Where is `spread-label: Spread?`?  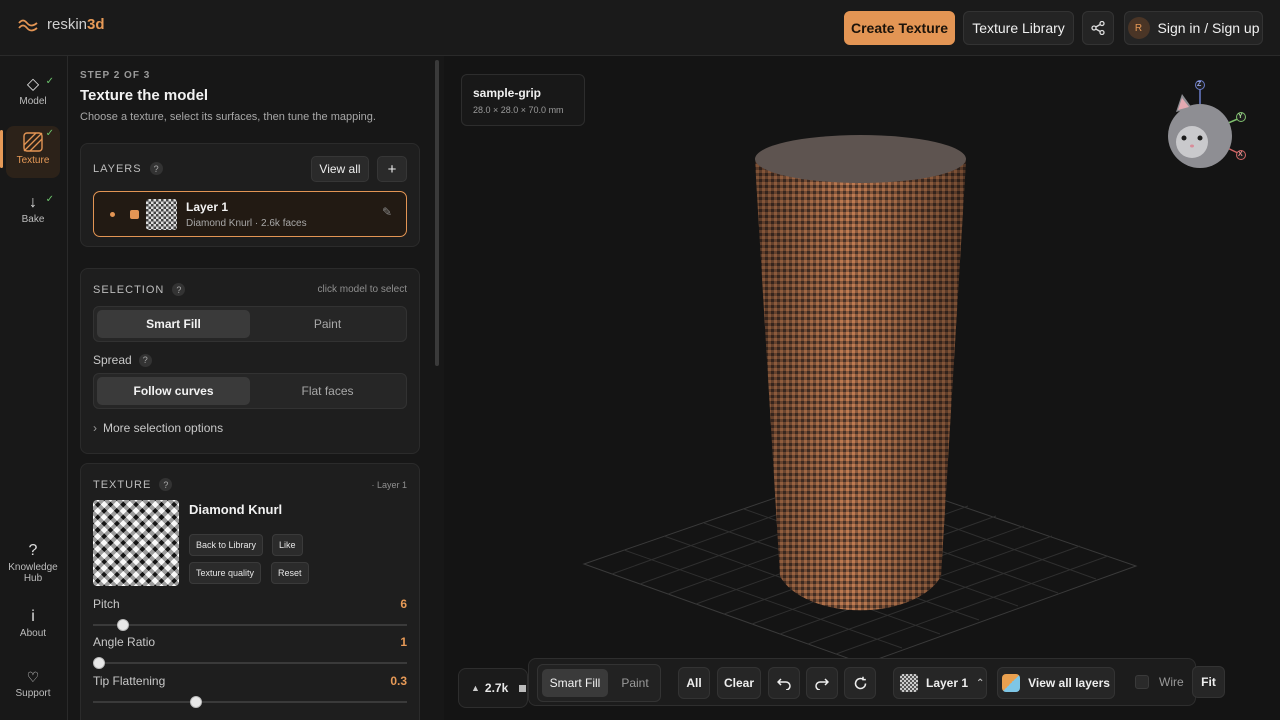
spread-label: Spread? is located at coordinates (122, 360).